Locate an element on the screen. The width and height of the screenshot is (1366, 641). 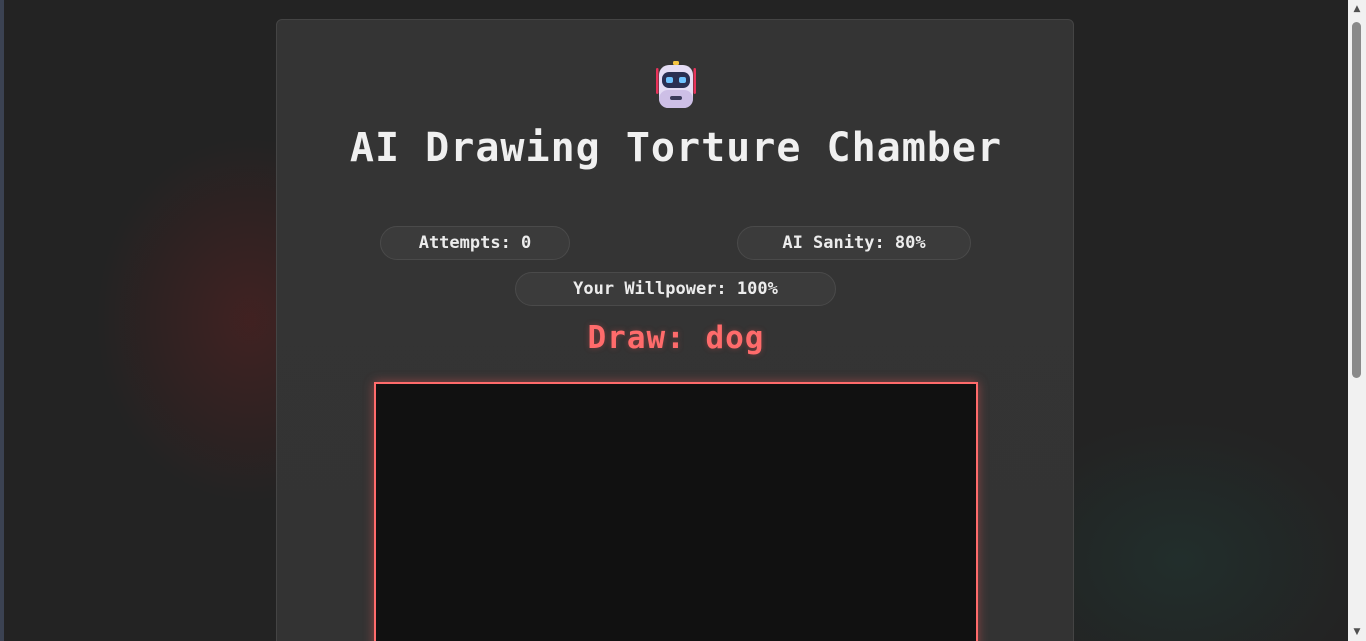
vertical-scrollbar: ▲ ▼ is located at coordinates (1357, 320).